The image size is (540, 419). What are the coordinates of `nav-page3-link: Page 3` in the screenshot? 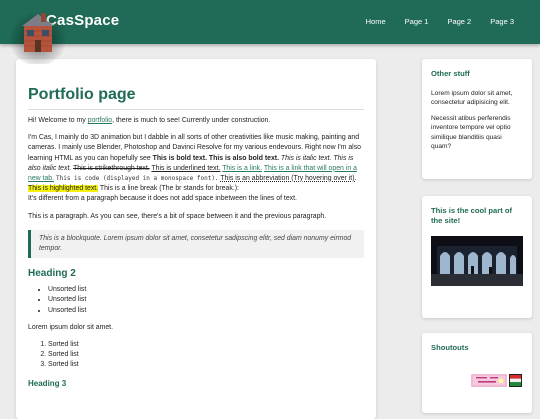 It's located at (502, 21).